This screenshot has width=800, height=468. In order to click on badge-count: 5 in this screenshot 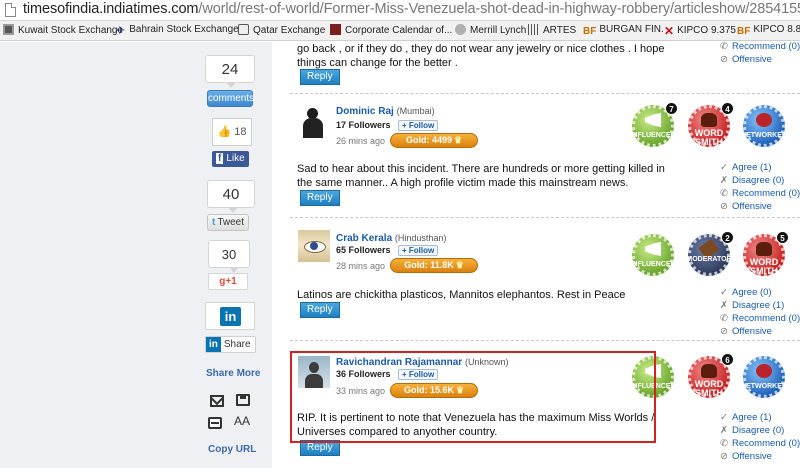, I will do `click(782, 237)`.